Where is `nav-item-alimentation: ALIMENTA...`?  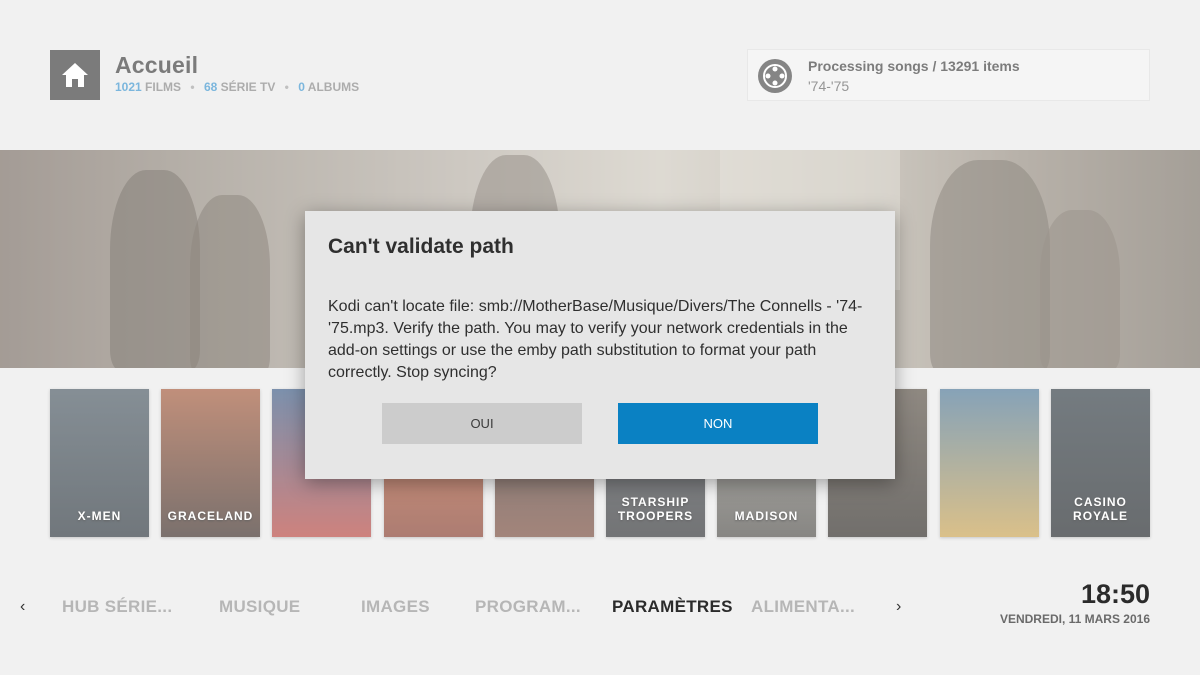 nav-item-alimentation: ALIMENTA... is located at coordinates (803, 607).